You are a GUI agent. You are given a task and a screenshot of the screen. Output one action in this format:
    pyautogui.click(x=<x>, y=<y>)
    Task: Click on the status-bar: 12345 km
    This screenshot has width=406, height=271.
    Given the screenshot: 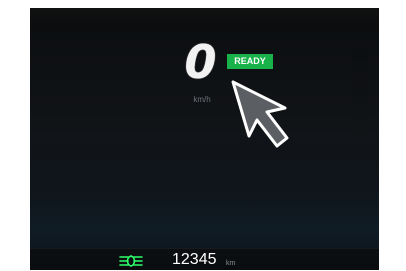 What is the action you would take?
    pyautogui.click(x=204, y=259)
    